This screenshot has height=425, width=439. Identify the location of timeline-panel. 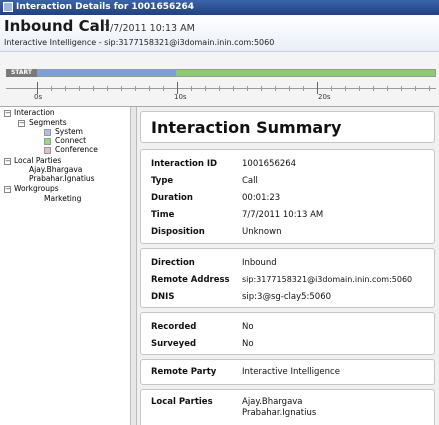
(219, 79).